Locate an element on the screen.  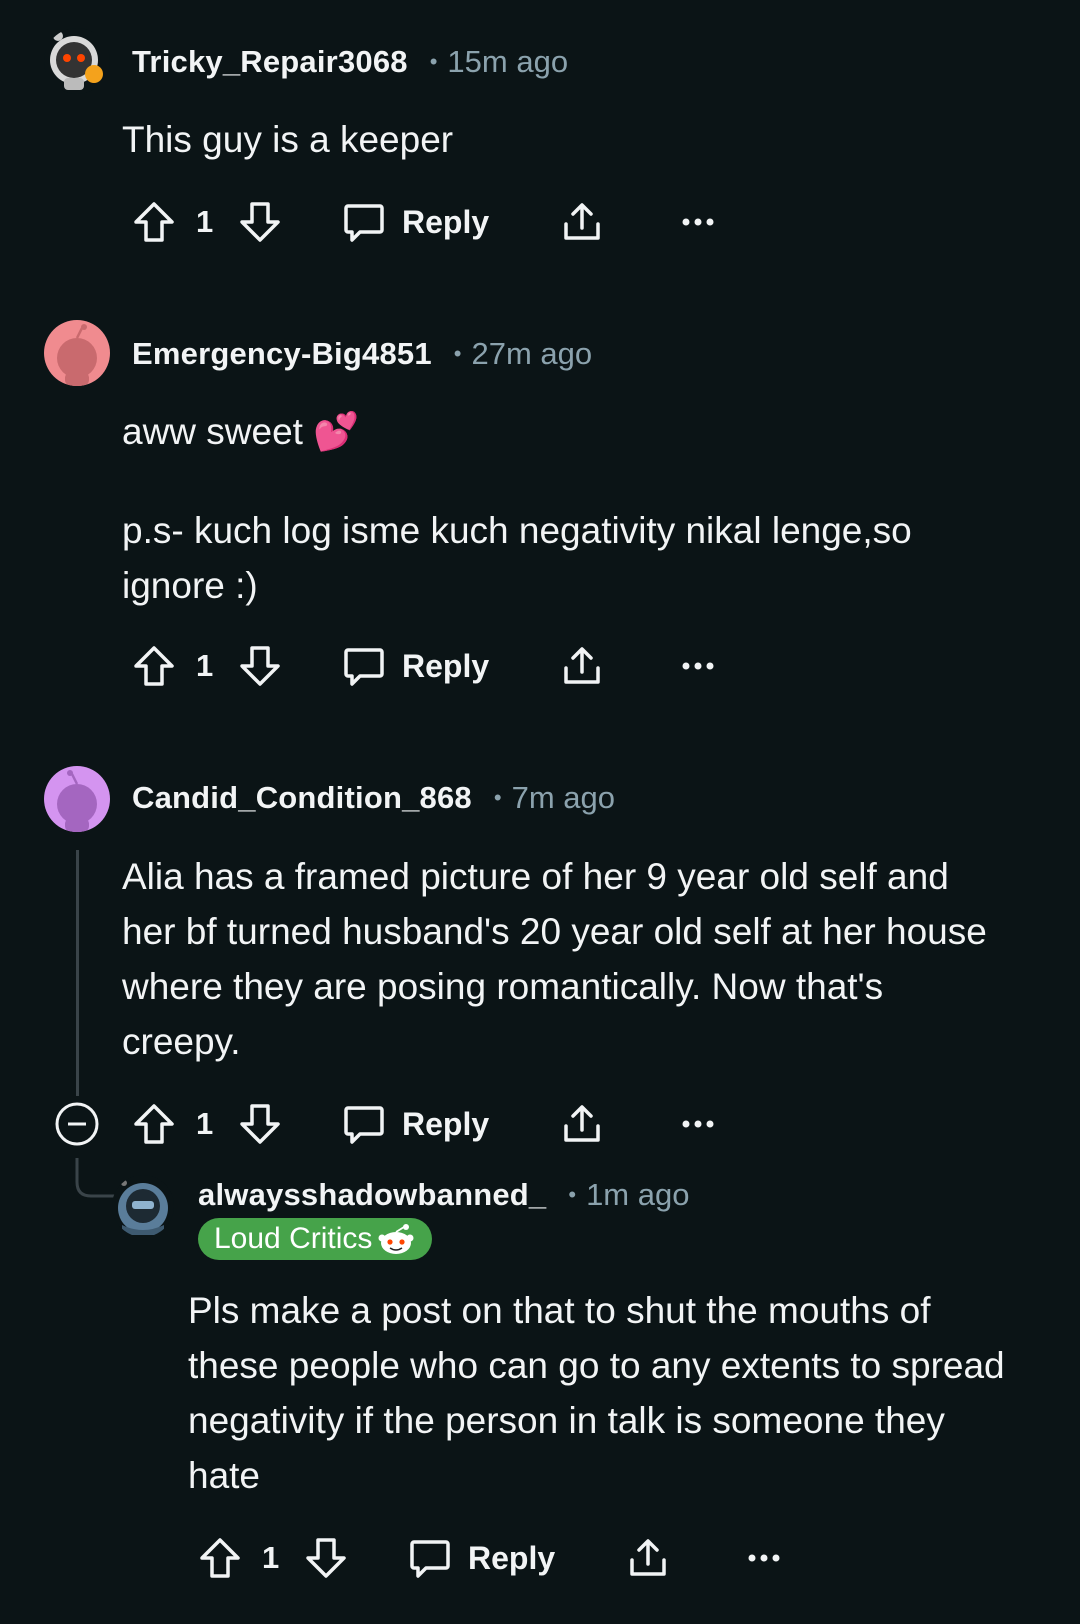
comment-body: This guy is a keeper is located at coordinates (288, 139).